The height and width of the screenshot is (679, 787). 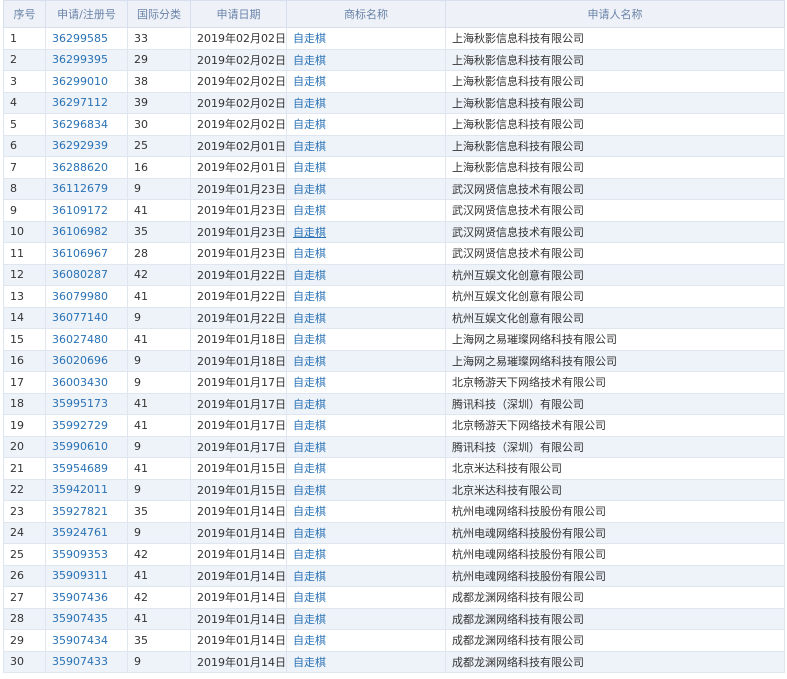 I want to click on reg-number-link: 36020696, so click(x=80, y=360).